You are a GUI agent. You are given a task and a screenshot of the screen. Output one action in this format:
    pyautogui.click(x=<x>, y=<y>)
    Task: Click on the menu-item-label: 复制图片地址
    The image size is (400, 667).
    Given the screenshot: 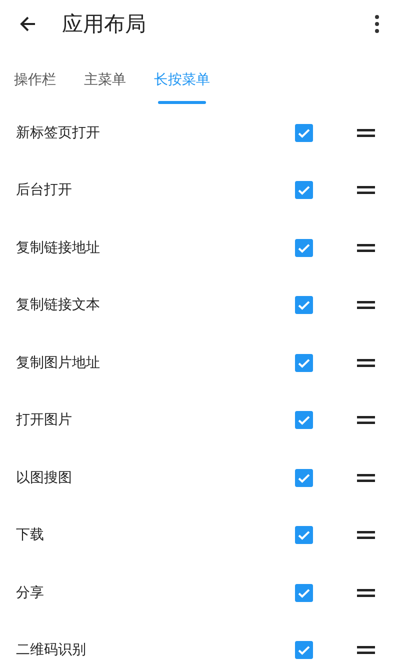 What is the action you would take?
    pyautogui.click(x=58, y=363)
    